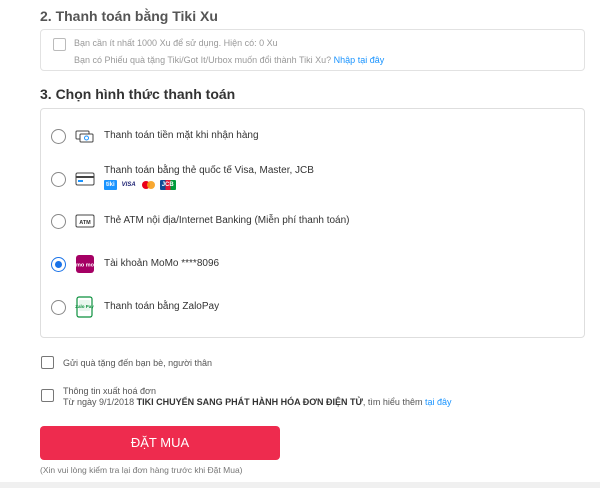 The width and height of the screenshot is (600, 488). I want to click on jcb-logo: JCB, so click(167, 185).